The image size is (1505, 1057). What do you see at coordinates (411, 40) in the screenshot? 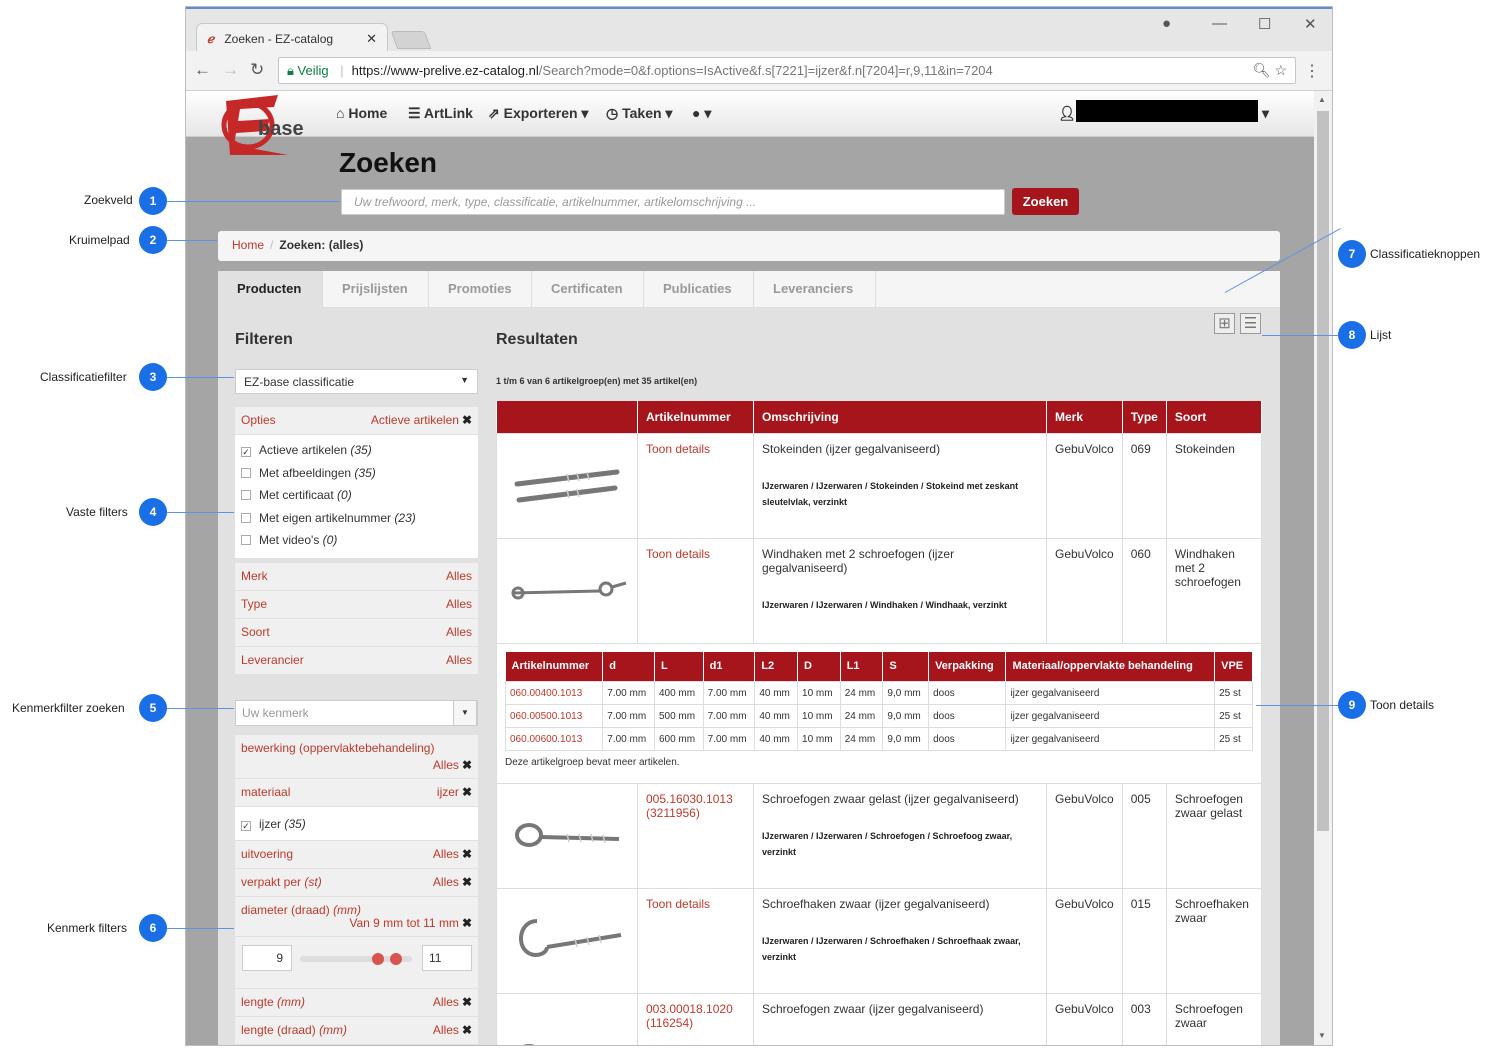
I see `new-tab-button` at bounding box center [411, 40].